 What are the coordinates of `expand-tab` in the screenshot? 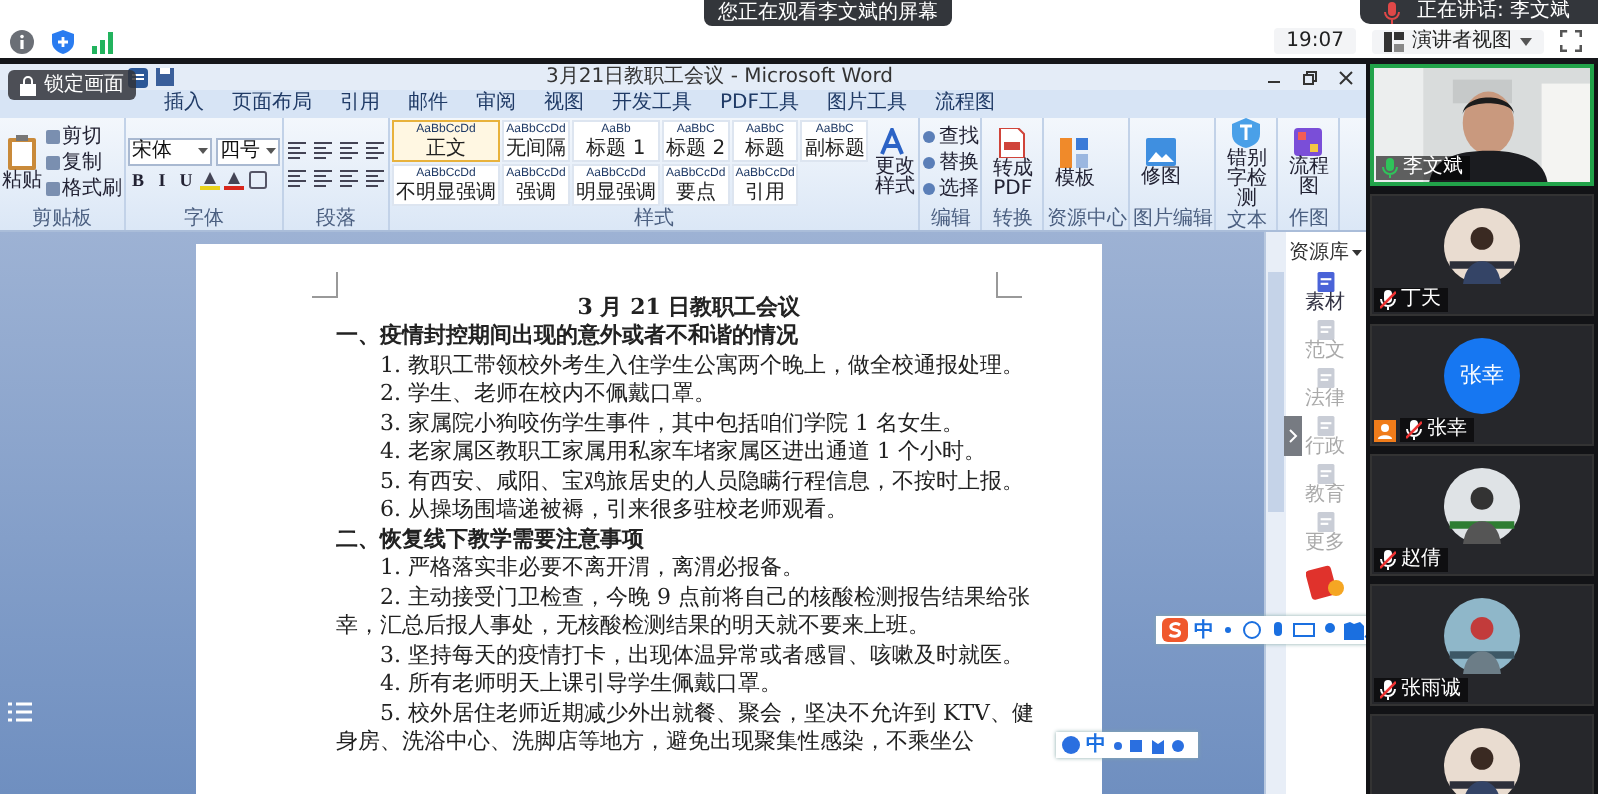 It's located at (1293, 436).